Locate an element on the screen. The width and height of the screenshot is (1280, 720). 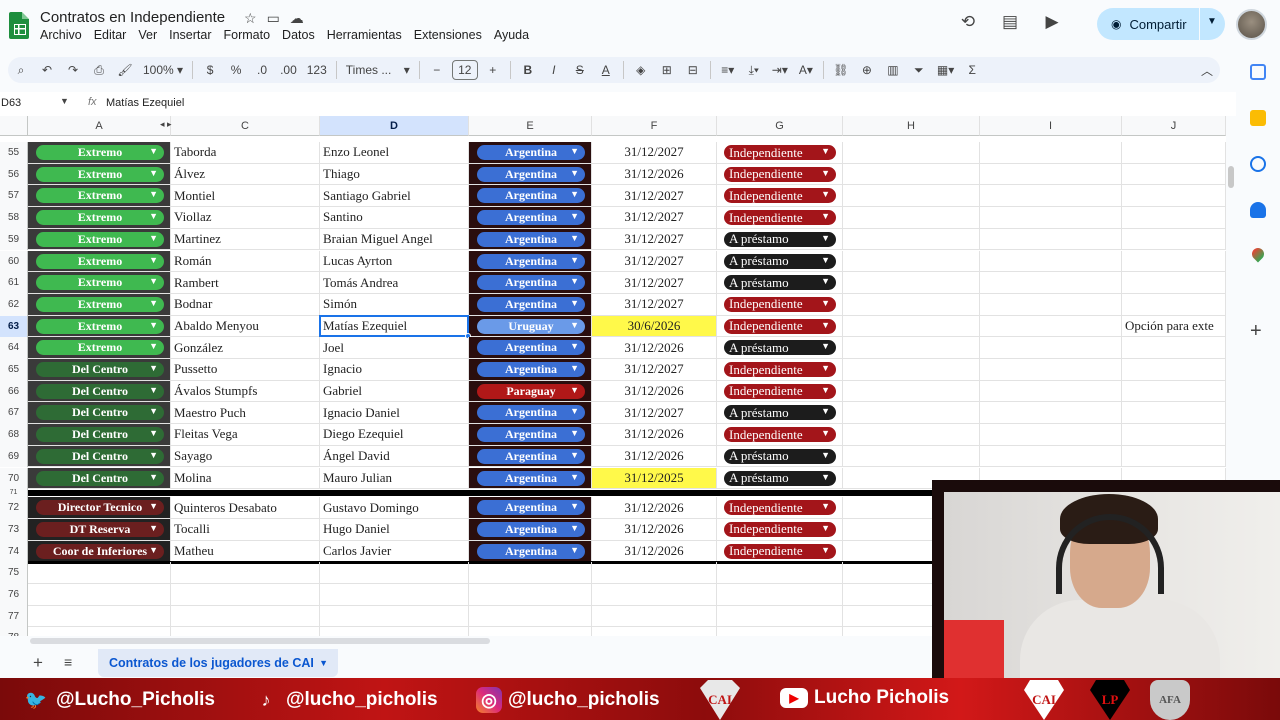
row-header: 62 is located at coordinates (14, 304).